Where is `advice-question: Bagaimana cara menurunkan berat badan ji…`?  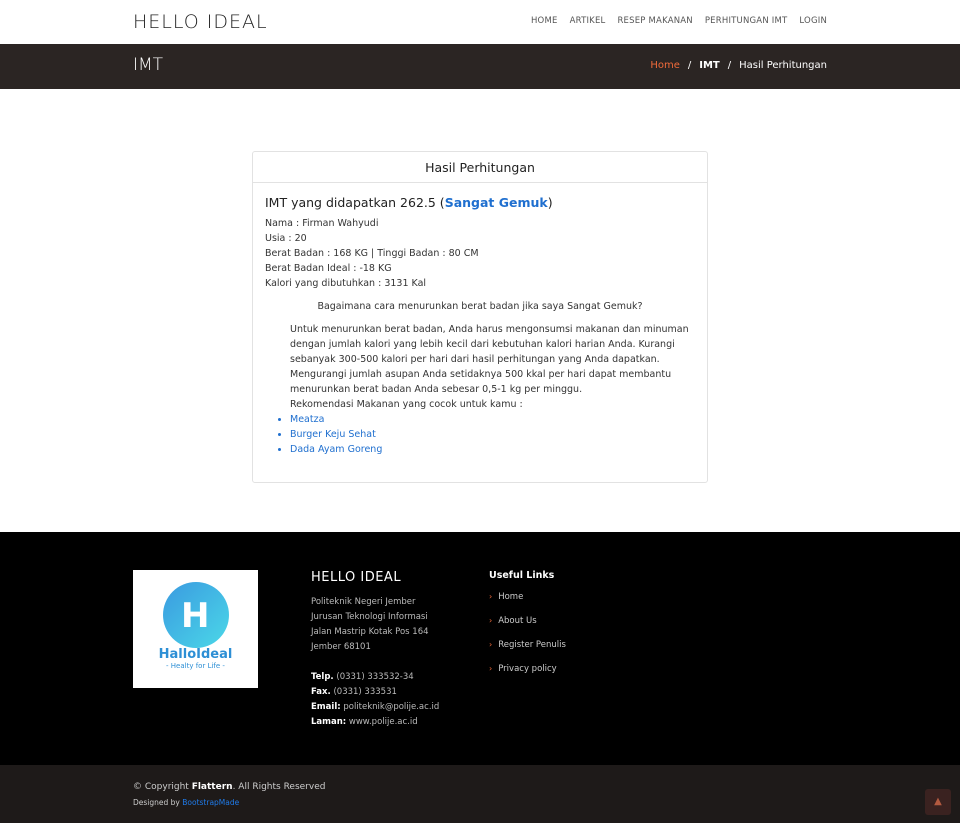 advice-question: Bagaimana cara menurunkan berat badan ji… is located at coordinates (480, 306).